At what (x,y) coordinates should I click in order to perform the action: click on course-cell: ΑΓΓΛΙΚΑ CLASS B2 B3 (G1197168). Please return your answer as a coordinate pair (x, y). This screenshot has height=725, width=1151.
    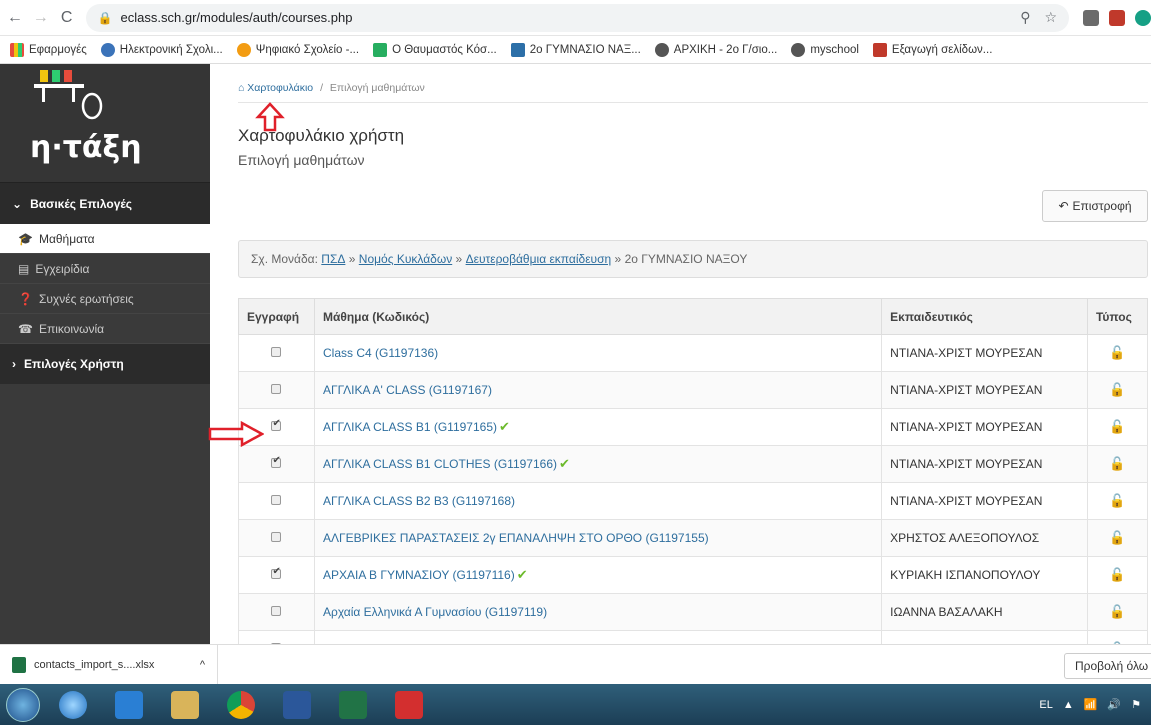
    Looking at the image, I should click on (598, 501).